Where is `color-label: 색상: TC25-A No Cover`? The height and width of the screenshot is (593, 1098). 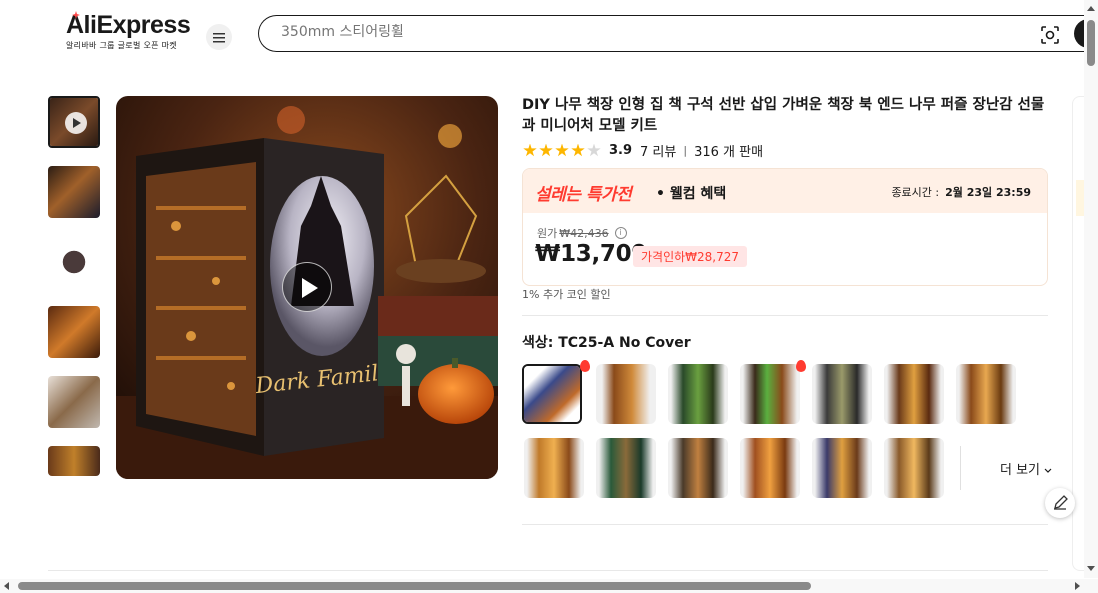 color-label: 색상: TC25-A No Cover is located at coordinates (606, 343).